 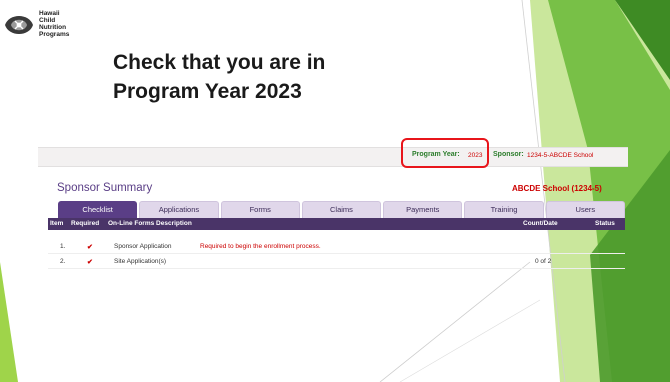 What do you see at coordinates (605, 223) in the screenshot?
I see `header-status: Status` at bounding box center [605, 223].